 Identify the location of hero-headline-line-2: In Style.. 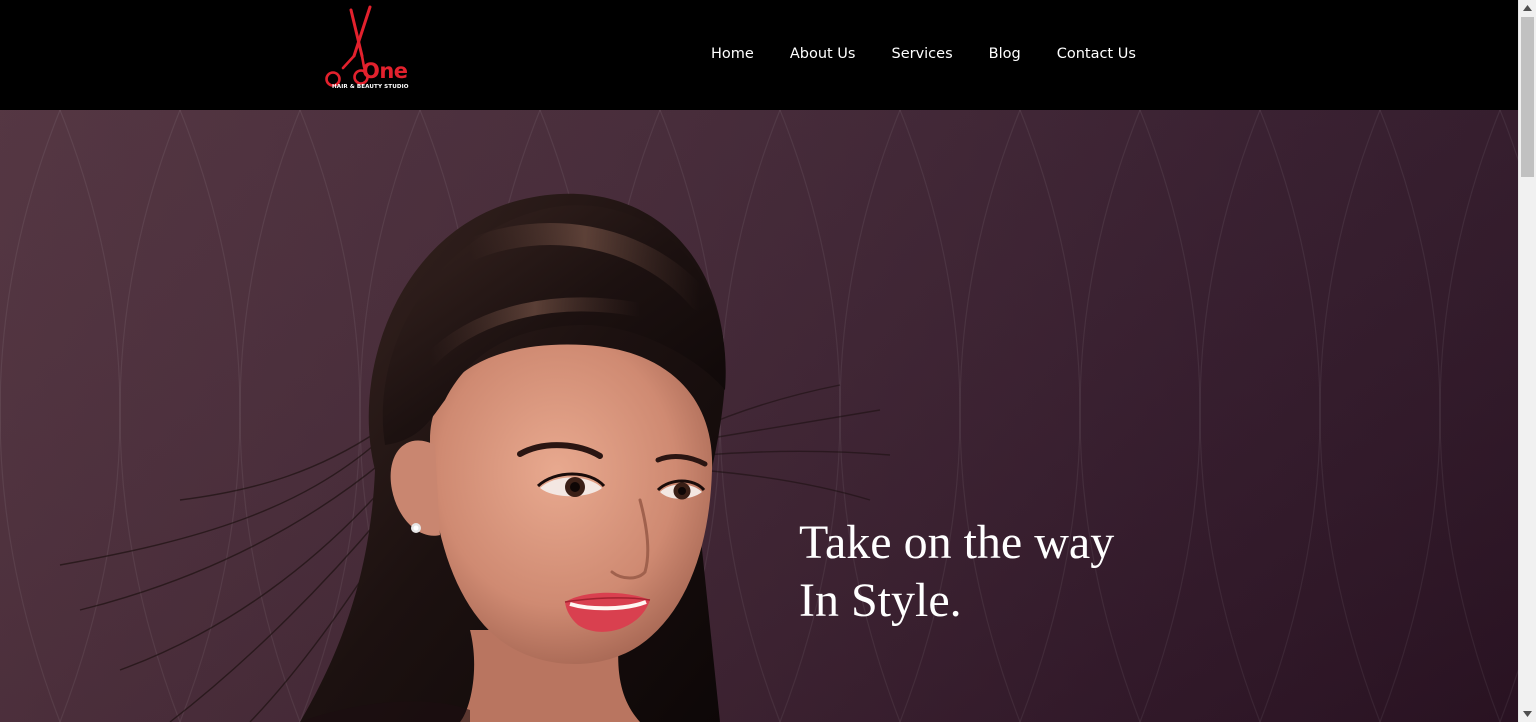
(880, 600).